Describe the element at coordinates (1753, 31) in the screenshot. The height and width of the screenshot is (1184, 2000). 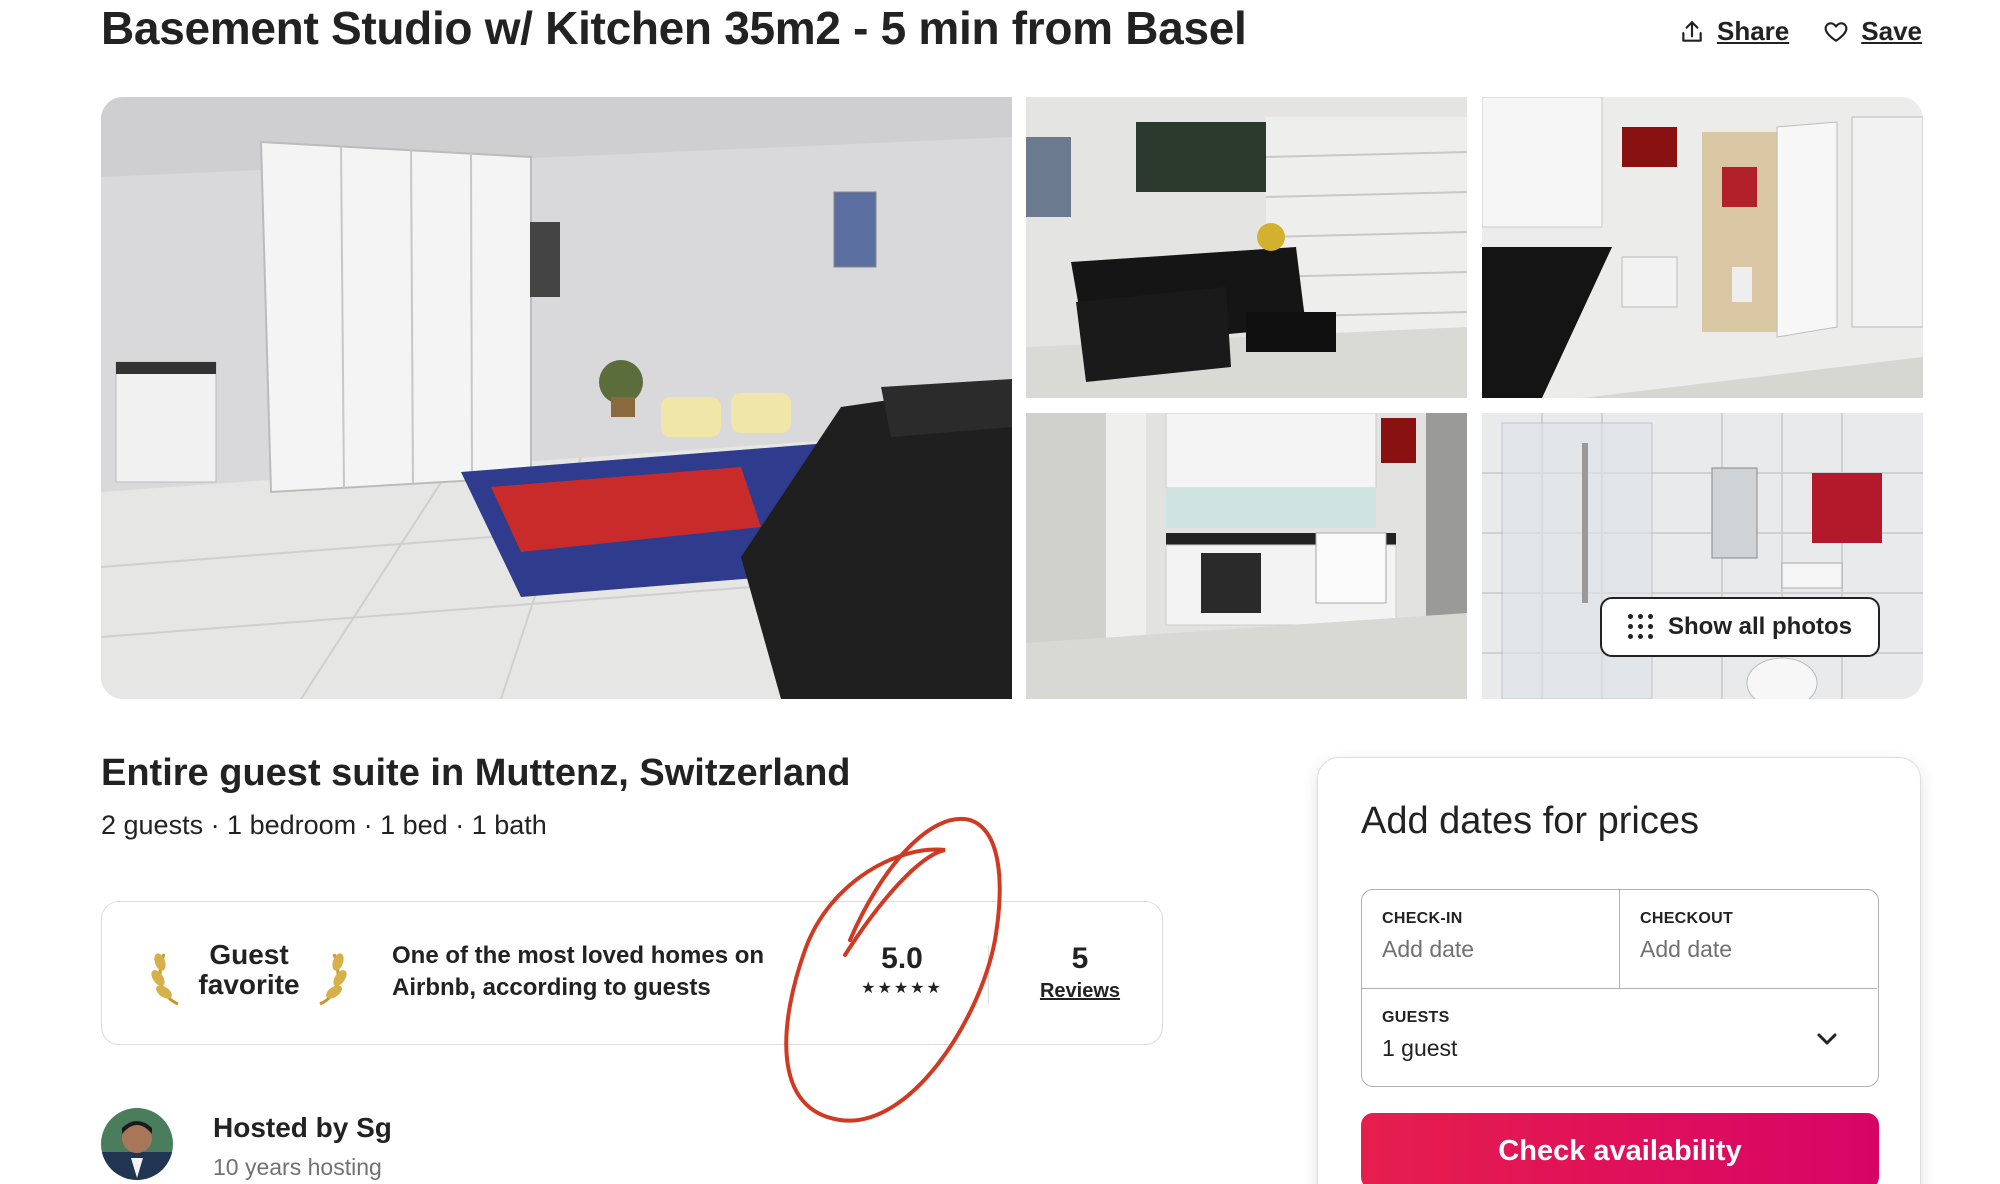
I see `share-label: Share` at that location.